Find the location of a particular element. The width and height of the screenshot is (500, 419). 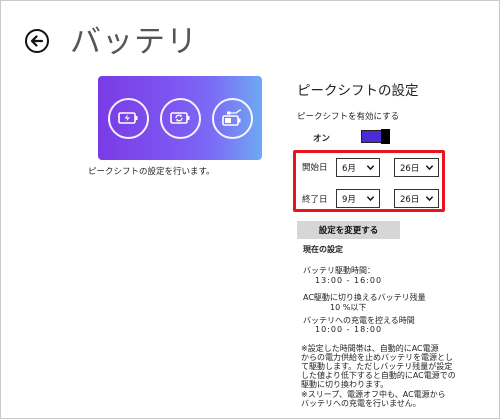

peak-shift-toggle is located at coordinates (375, 136).